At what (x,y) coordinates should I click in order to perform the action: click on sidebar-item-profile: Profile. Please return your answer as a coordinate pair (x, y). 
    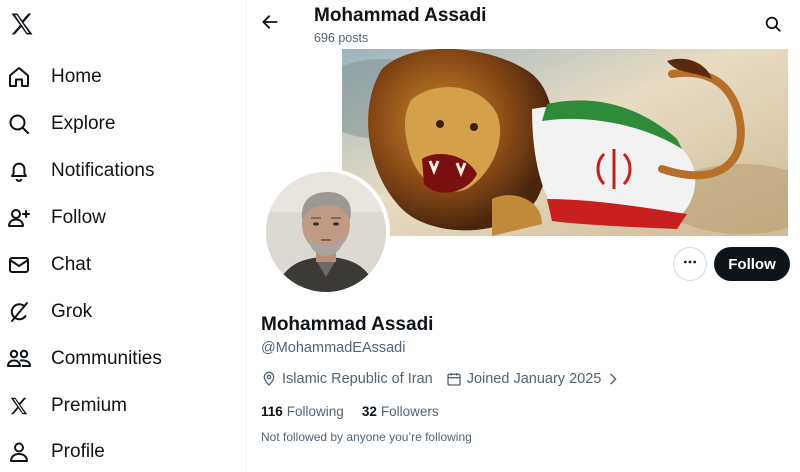
    Looking at the image, I should click on (55, 452).